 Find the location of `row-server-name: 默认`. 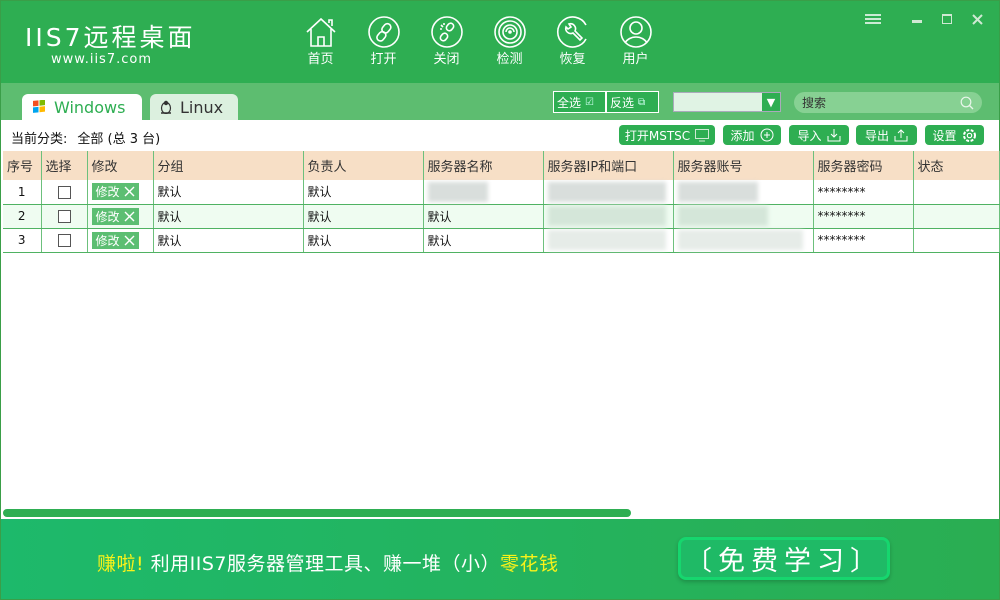

row-server-name: 默认 is located at coordinates (483, 216).